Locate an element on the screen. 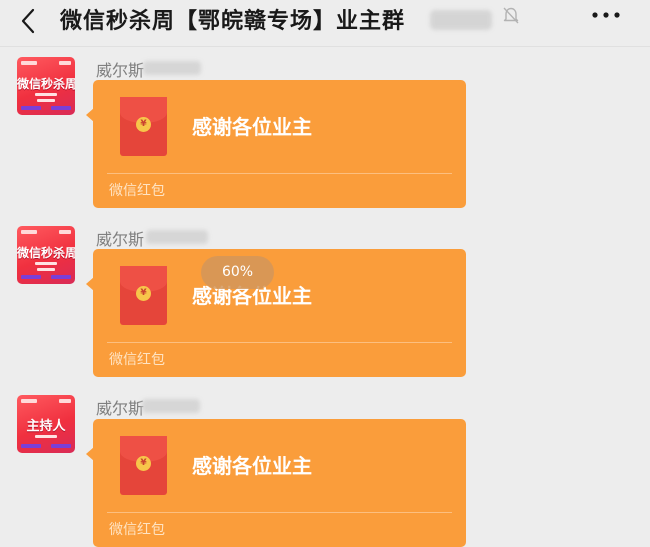 This screenshot has width=650, height=547. chevron-left-icon is located at coordinates (29, 21).